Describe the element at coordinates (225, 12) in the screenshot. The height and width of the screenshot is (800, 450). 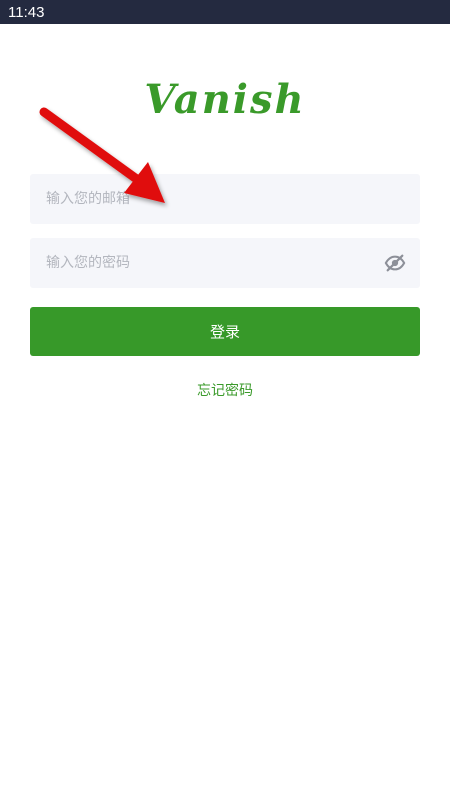
I see `status-bar: 11:43` at that location.